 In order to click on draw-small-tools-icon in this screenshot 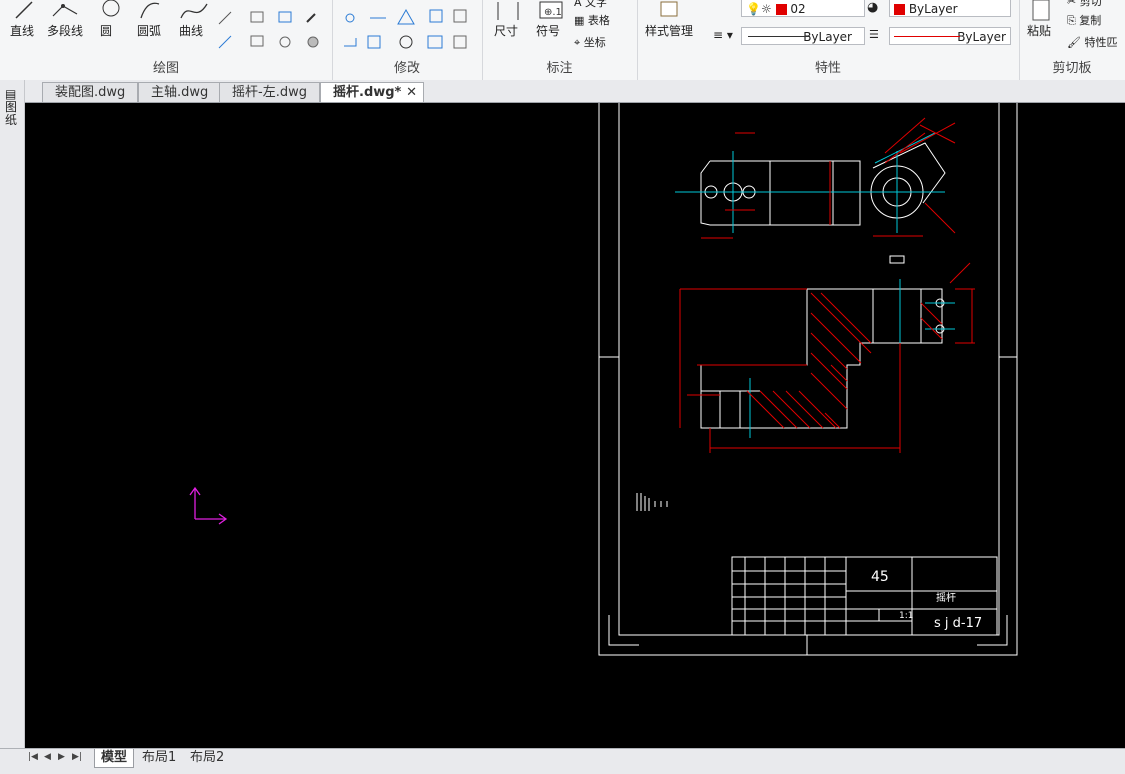, I will do `click(270, 32)`.